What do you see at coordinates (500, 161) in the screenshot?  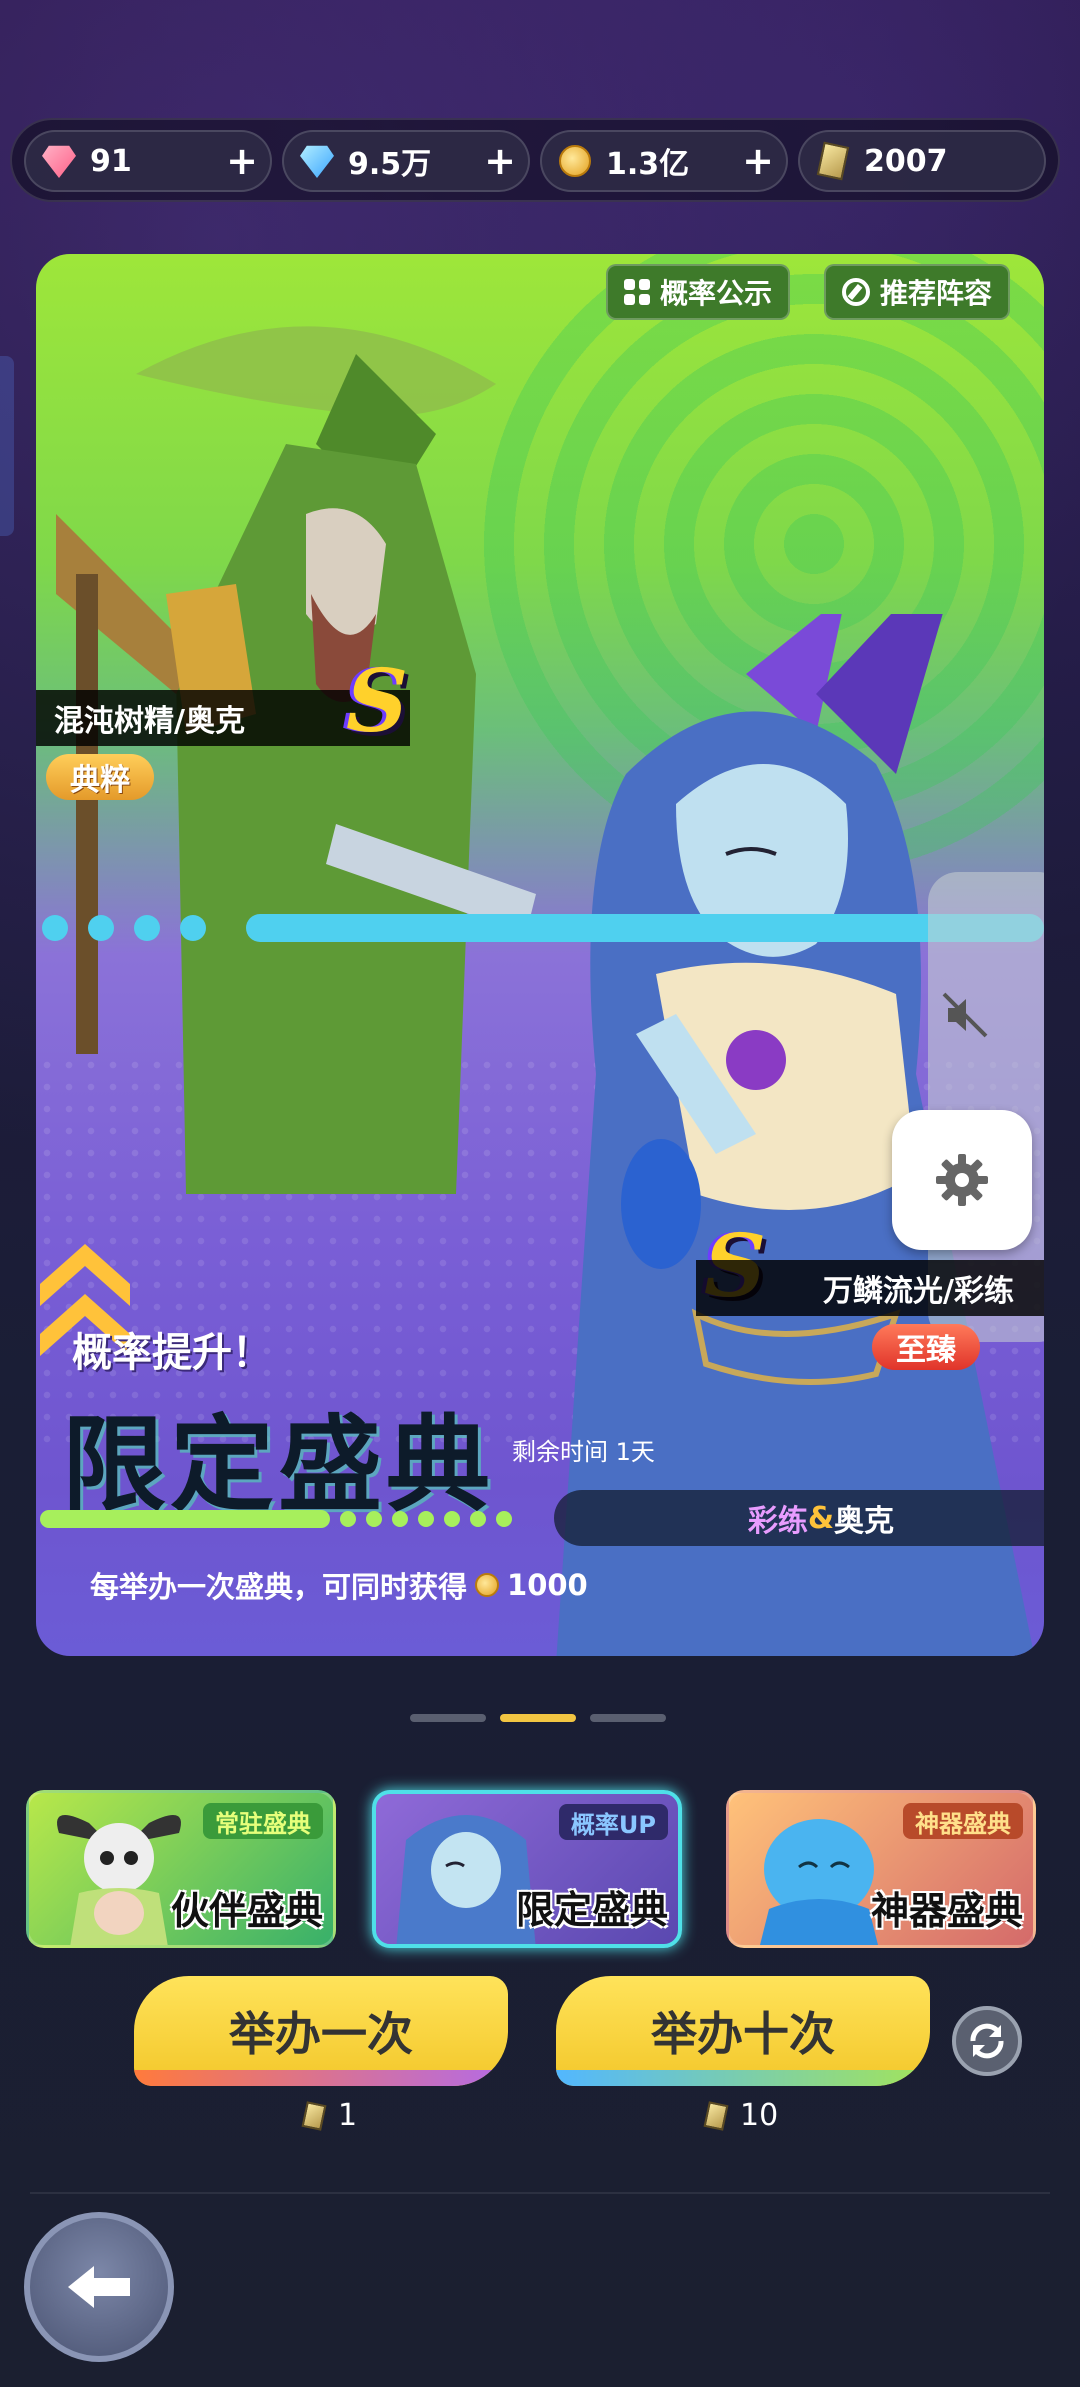 I see `add-blue-diamond-button: +` at bounding box center [500, 161].